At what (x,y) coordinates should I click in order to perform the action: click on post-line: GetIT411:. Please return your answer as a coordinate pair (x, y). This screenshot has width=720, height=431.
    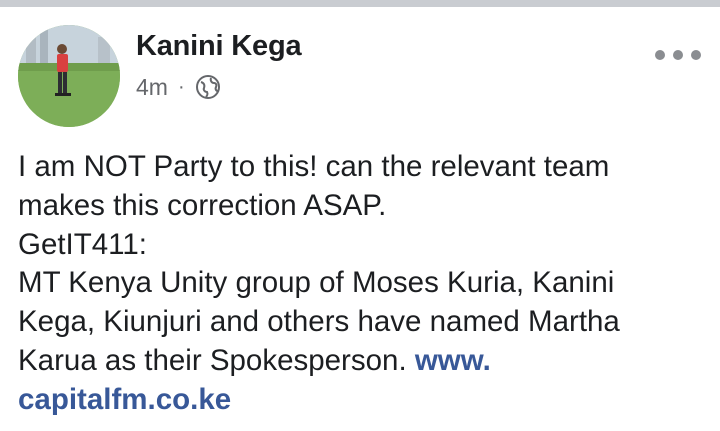
    Looking at the image, I should click on (82, 244).